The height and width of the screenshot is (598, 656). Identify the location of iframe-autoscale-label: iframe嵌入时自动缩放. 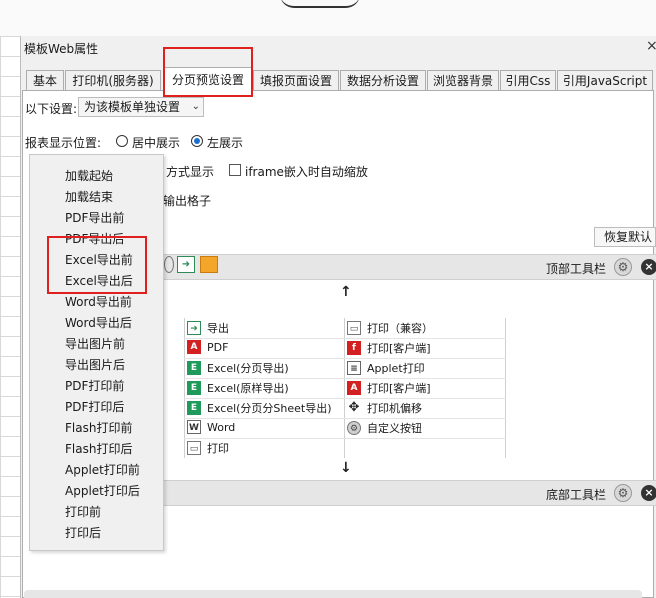
(306, 172).